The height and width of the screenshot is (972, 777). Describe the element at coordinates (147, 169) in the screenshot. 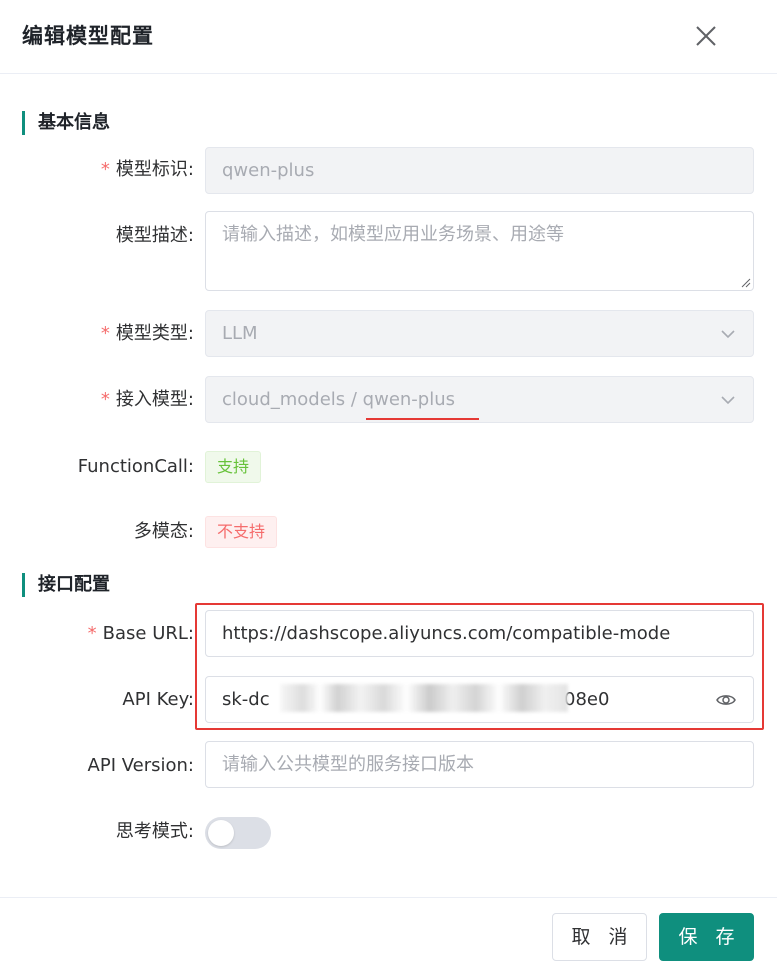

I see `model-id-label: * 模型标识:` at that location.